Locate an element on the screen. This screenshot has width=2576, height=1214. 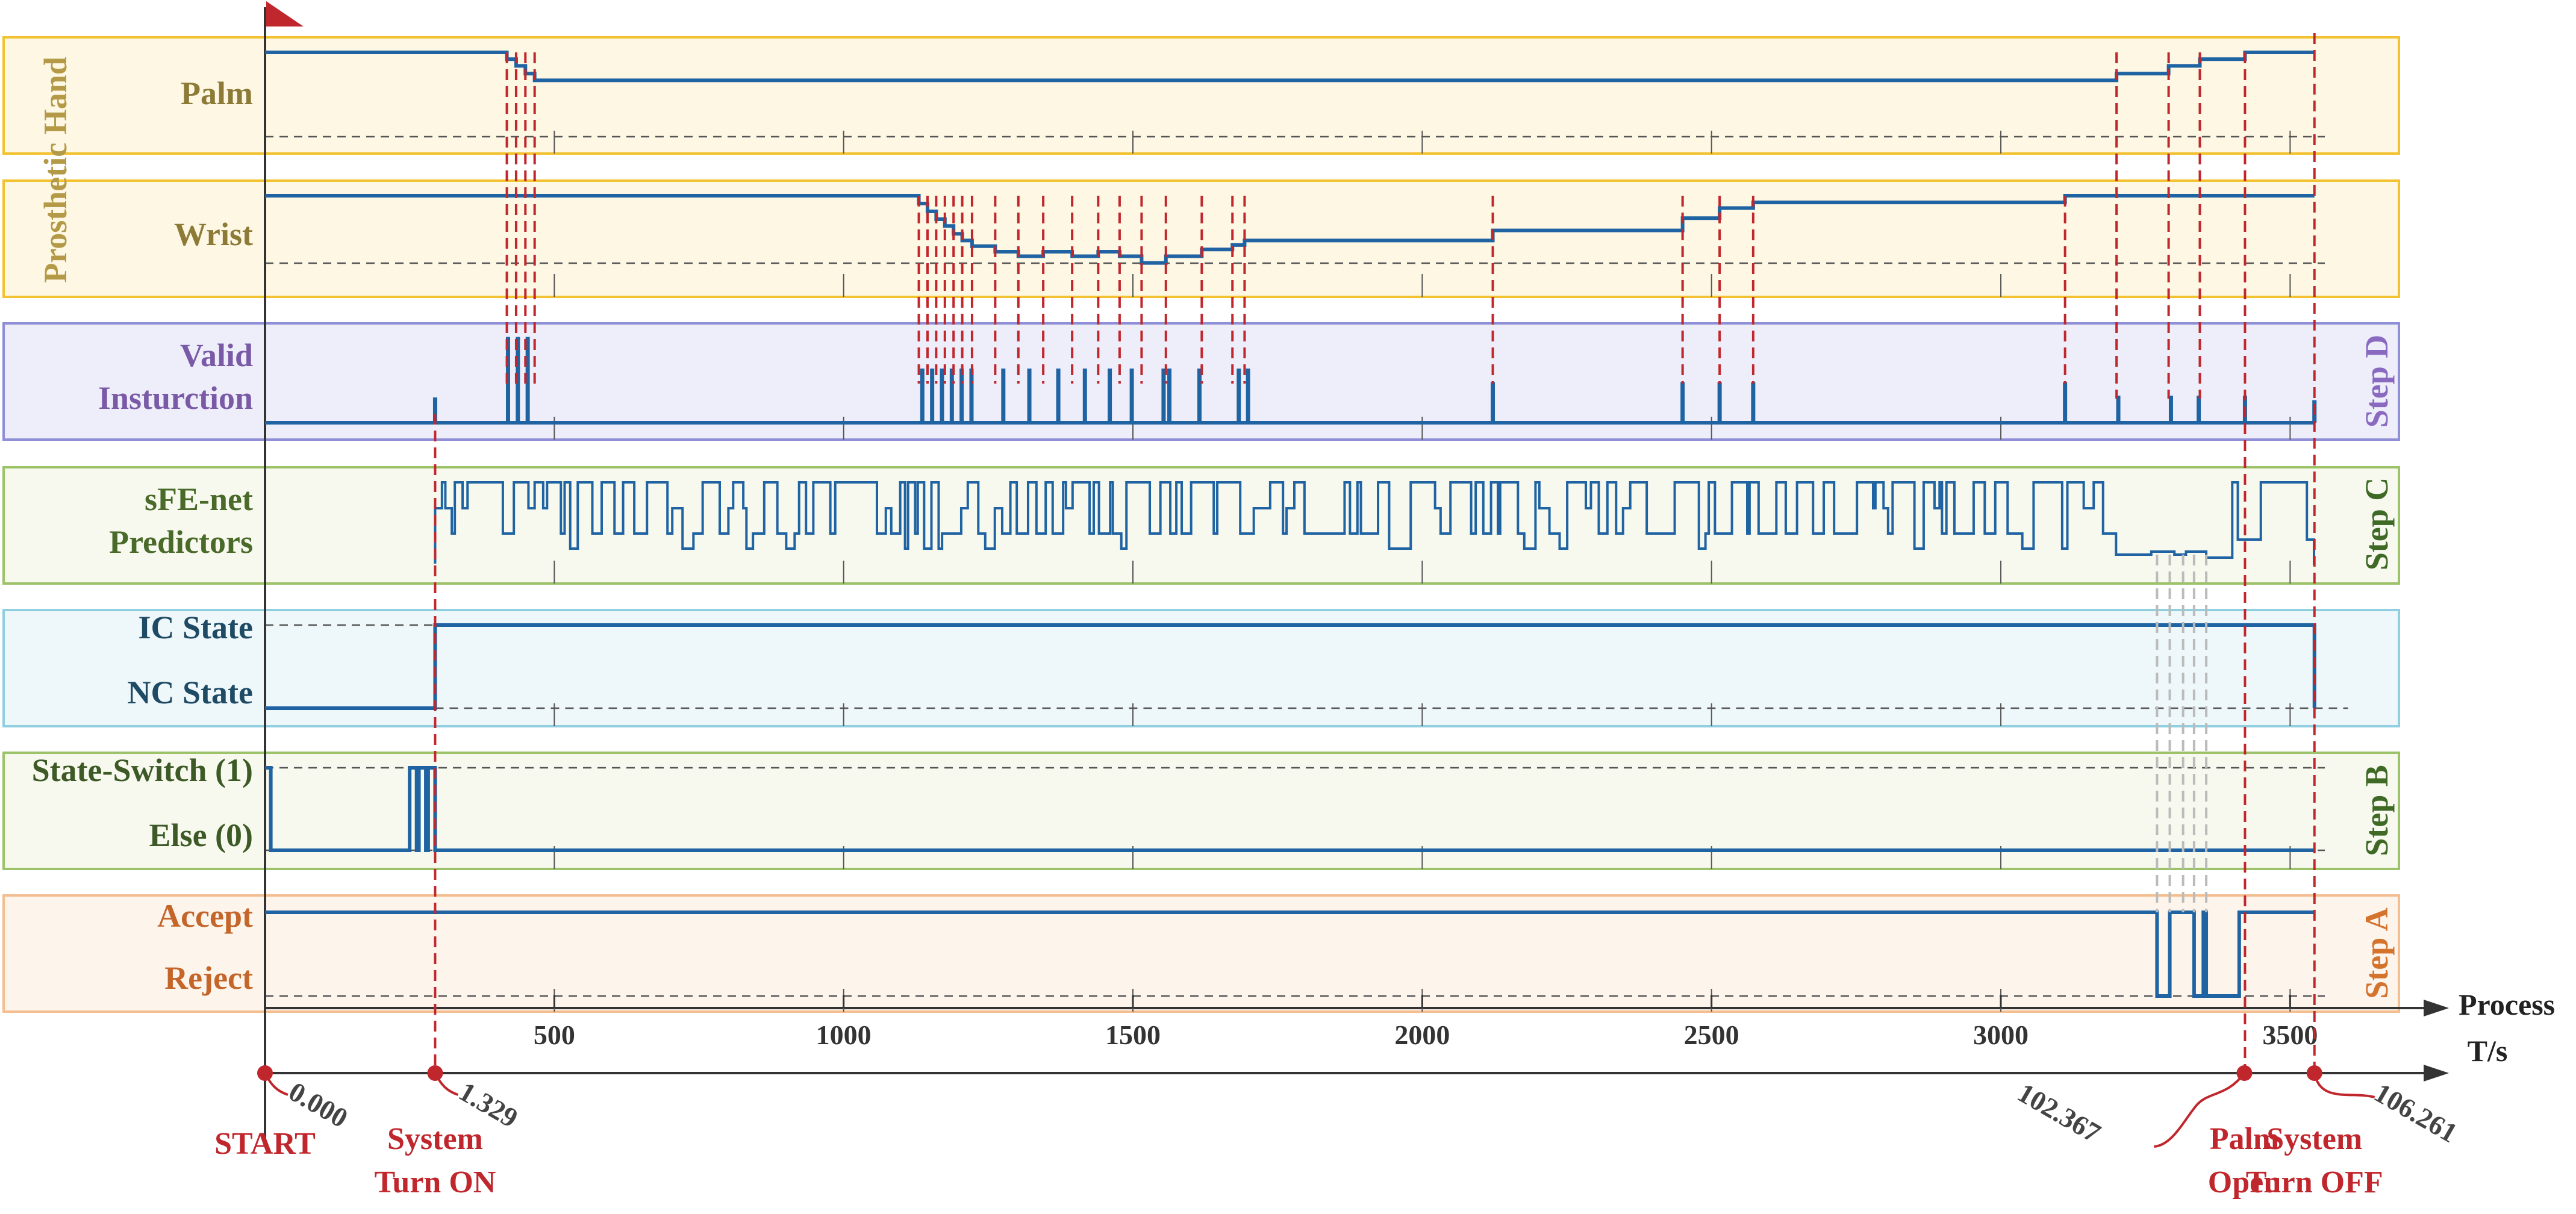
start-time: 0.000 is located at coordinates (318, 1104).